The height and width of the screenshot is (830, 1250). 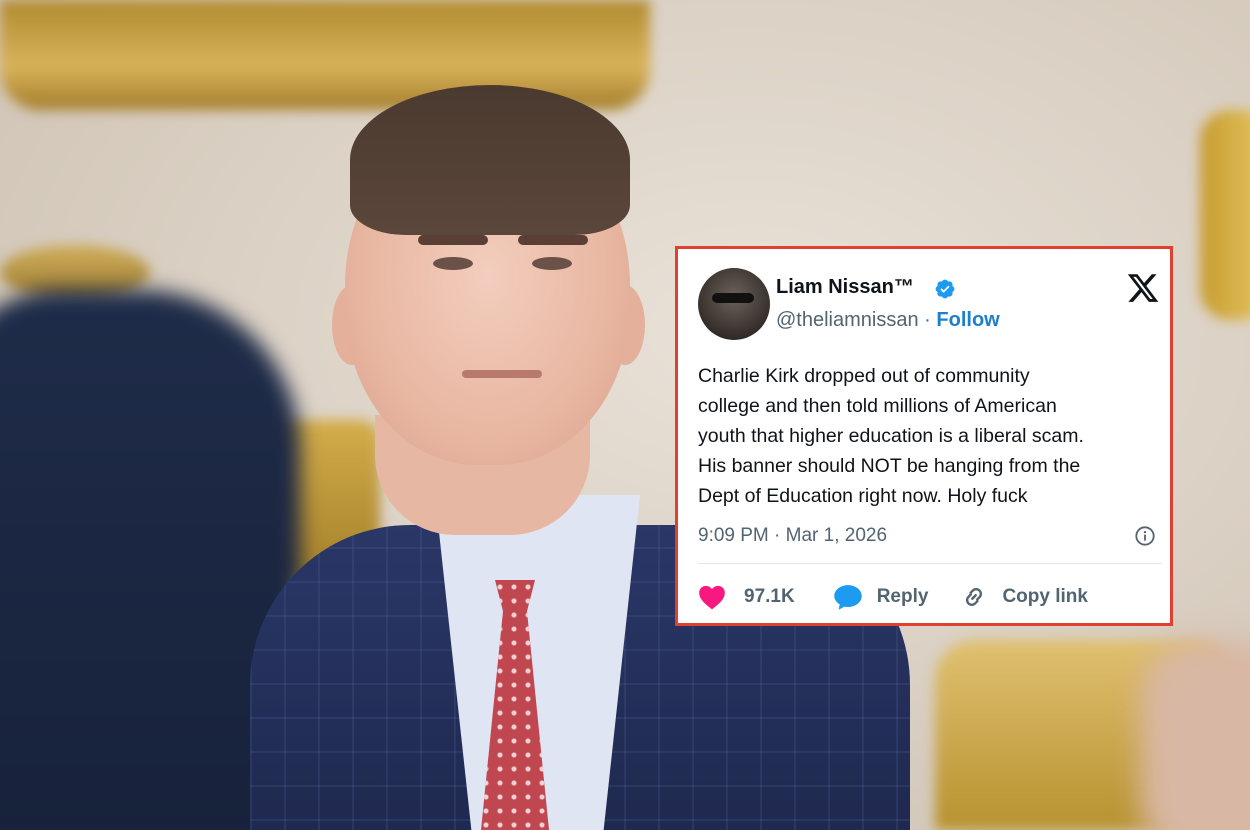 I want to click on right-eyebrow, so click(x=553, y=240).